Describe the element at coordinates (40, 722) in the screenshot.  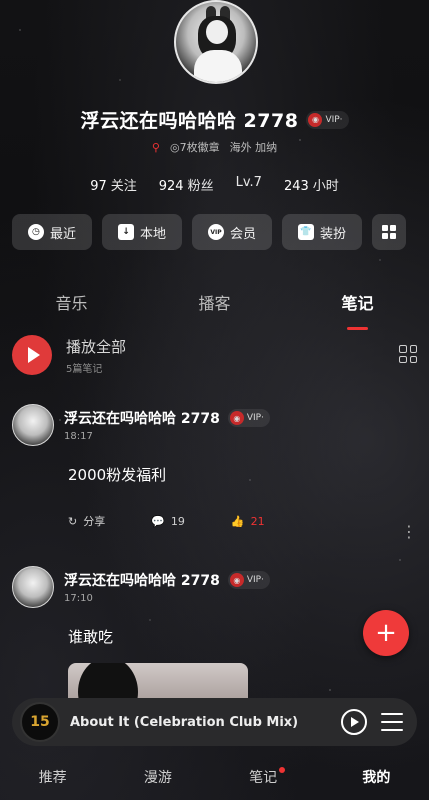
I see `album-cover: 15` at that location.